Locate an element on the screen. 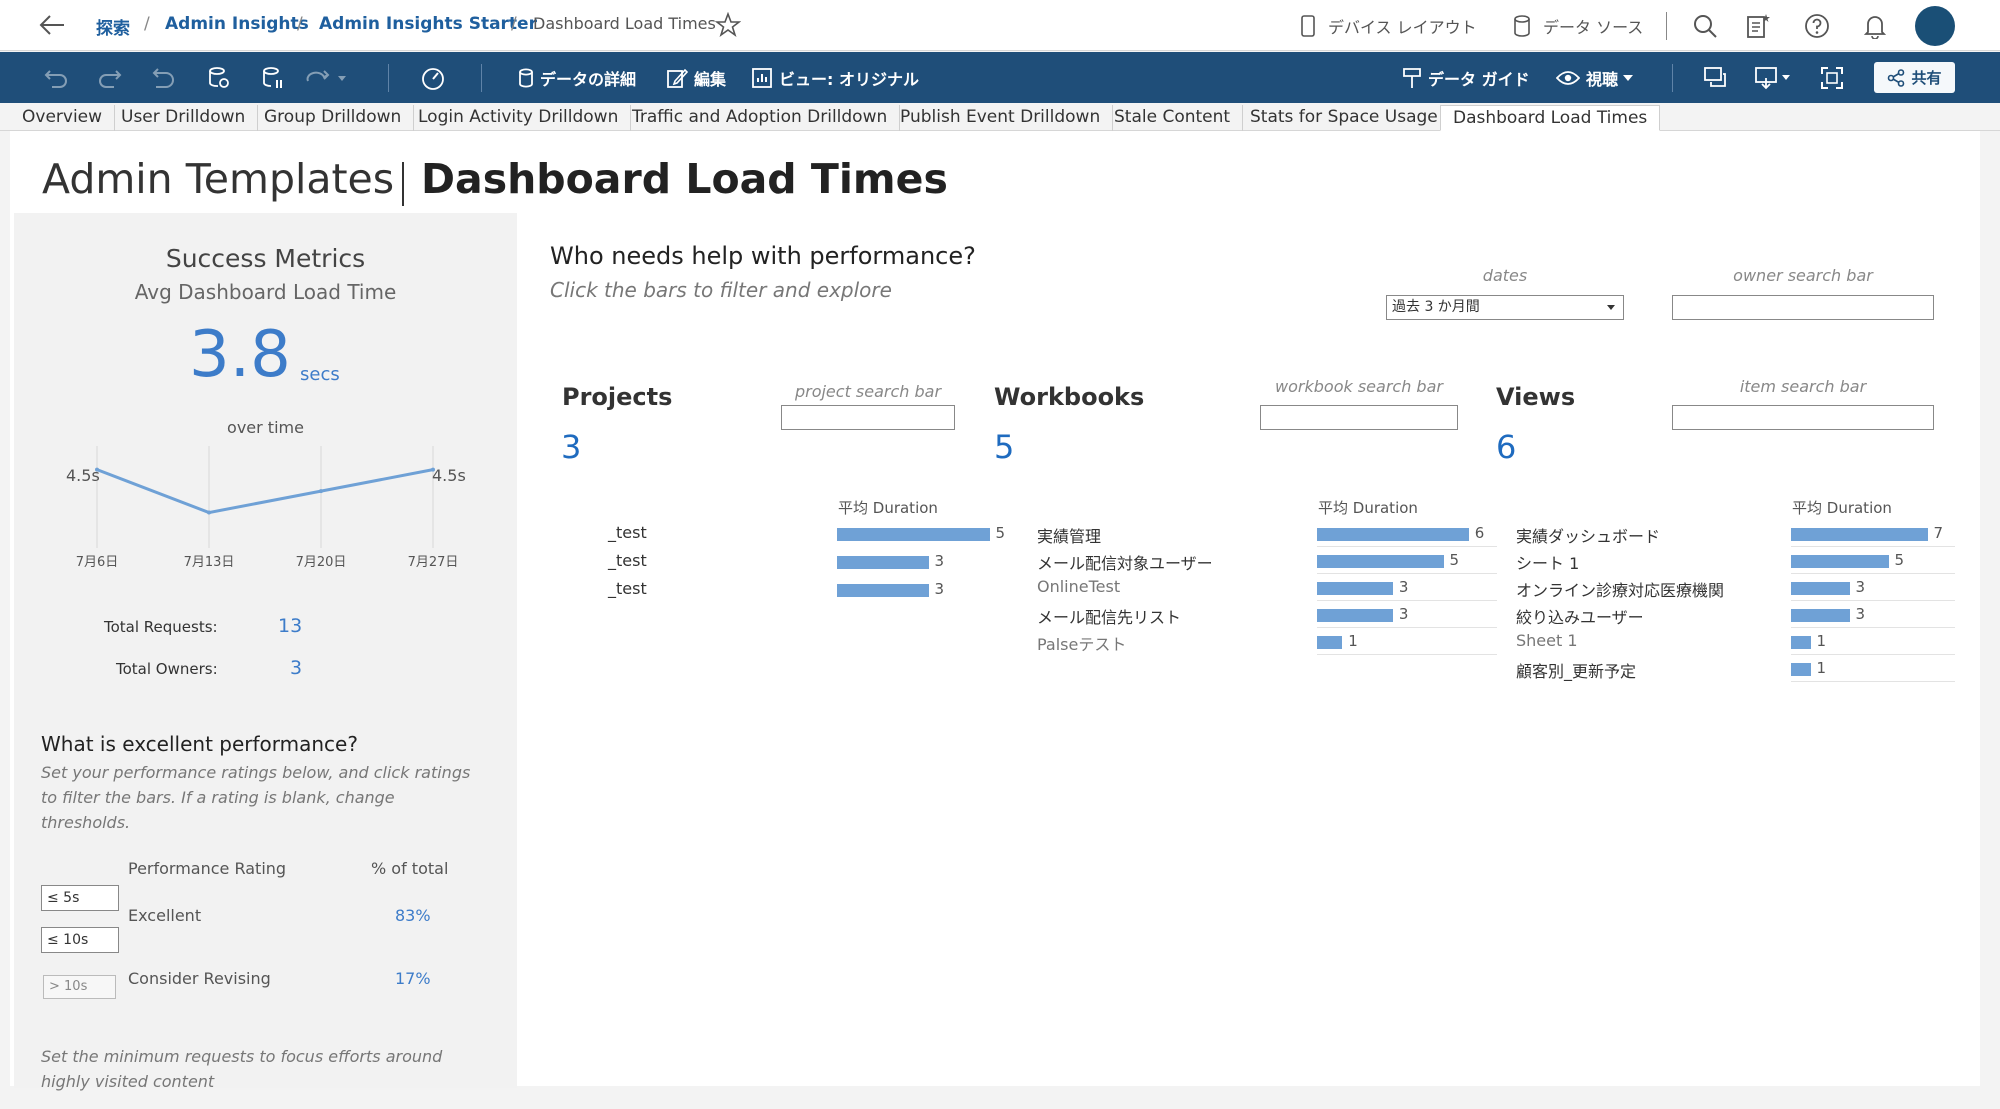 The height and width of the screenshot is (1109, 2000). workbooks-row-name: OnlineTest is located at coordinates (1078, 586).